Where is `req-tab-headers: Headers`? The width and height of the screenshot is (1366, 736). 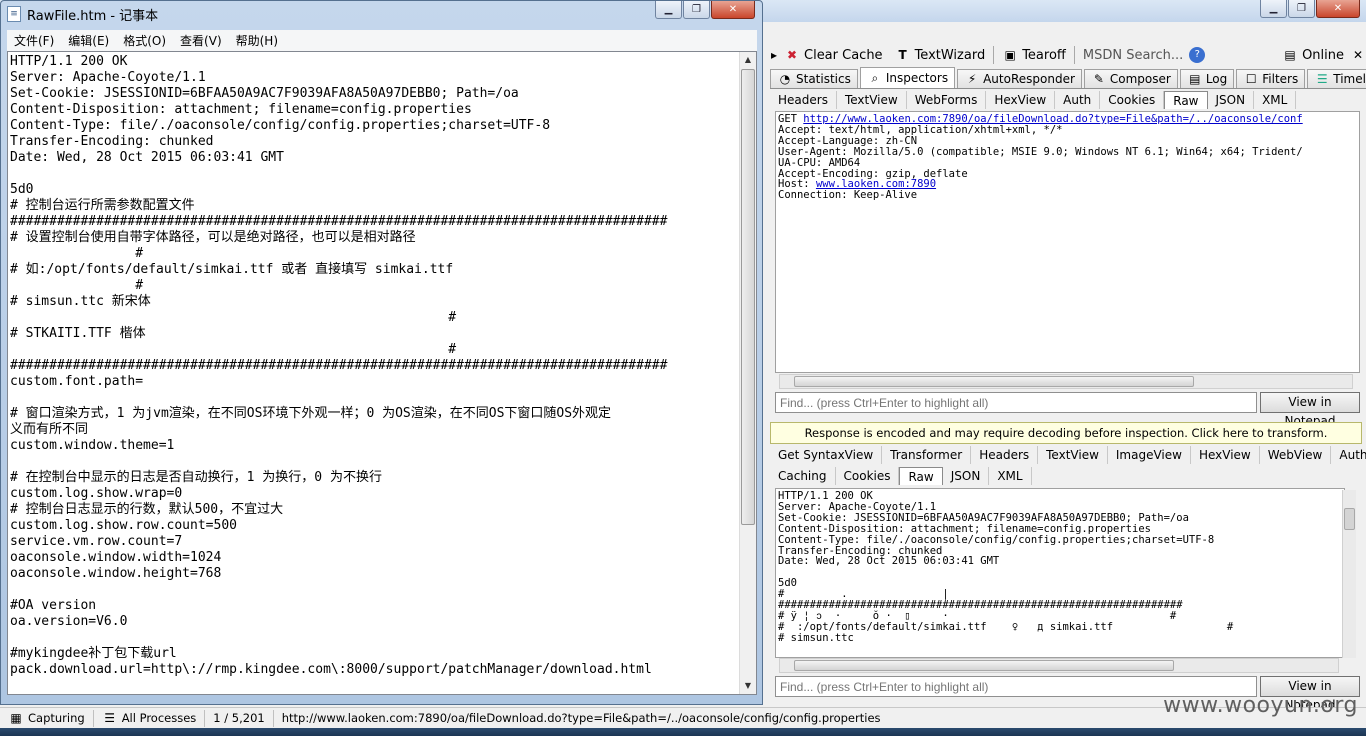 req-tab-headers: Headers is located at coordinates (803, 100).